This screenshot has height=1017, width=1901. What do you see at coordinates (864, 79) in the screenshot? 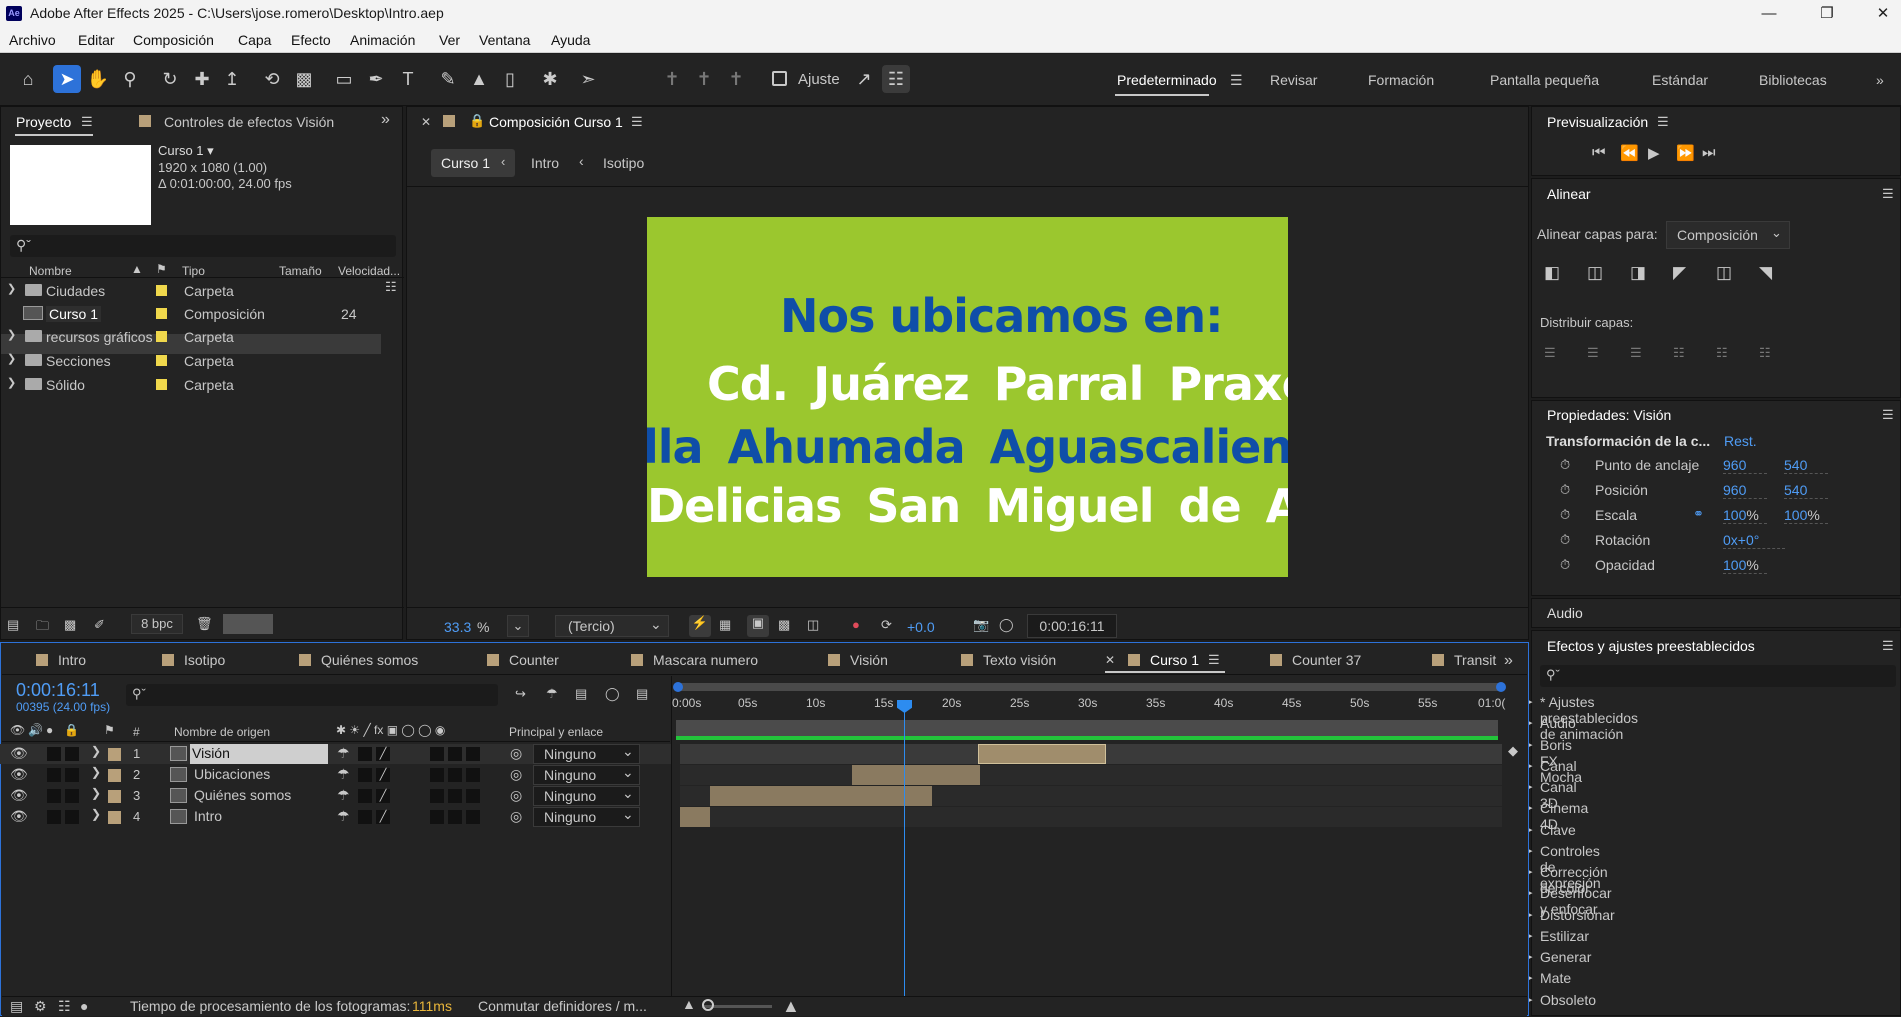
I see `snap-edge-icon: ↗` at bounding box center [864, 79].